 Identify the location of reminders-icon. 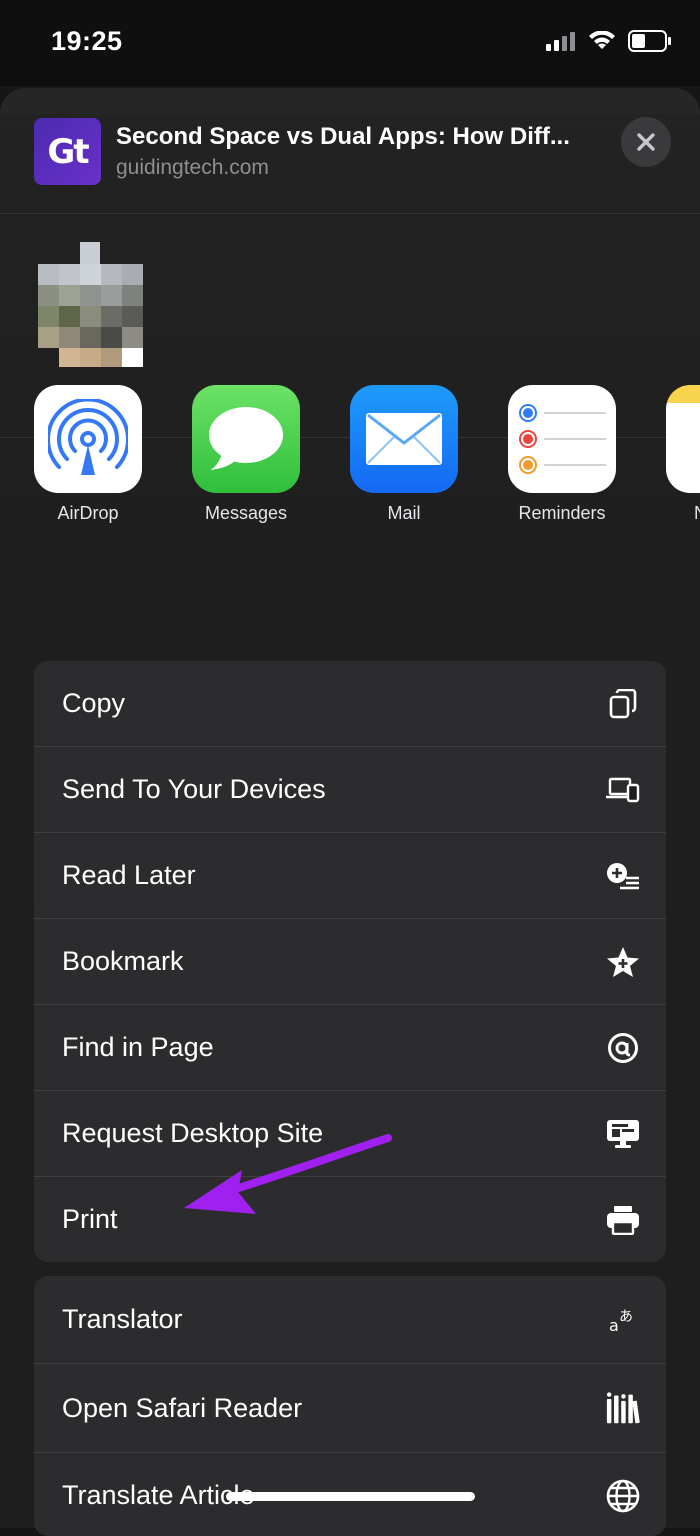
(562, 439).